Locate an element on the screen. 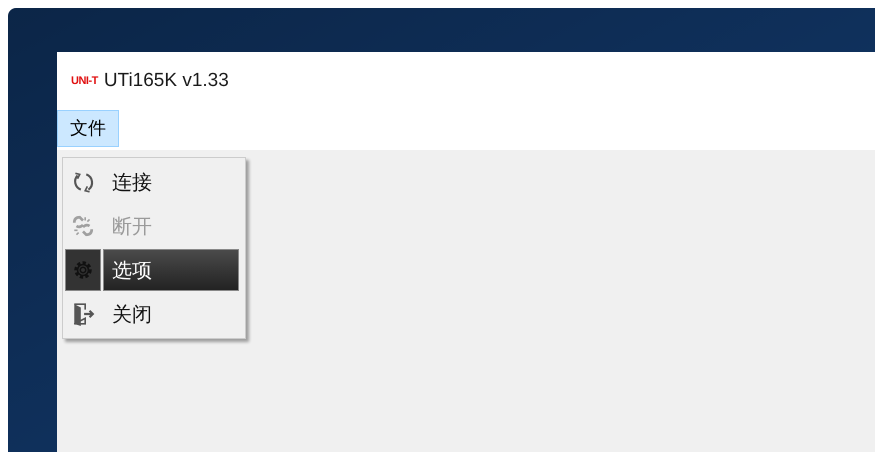 The width and height of the screenshot is (875, 452). menu-bar-item: 文件 is located at coordinates (88, 128).